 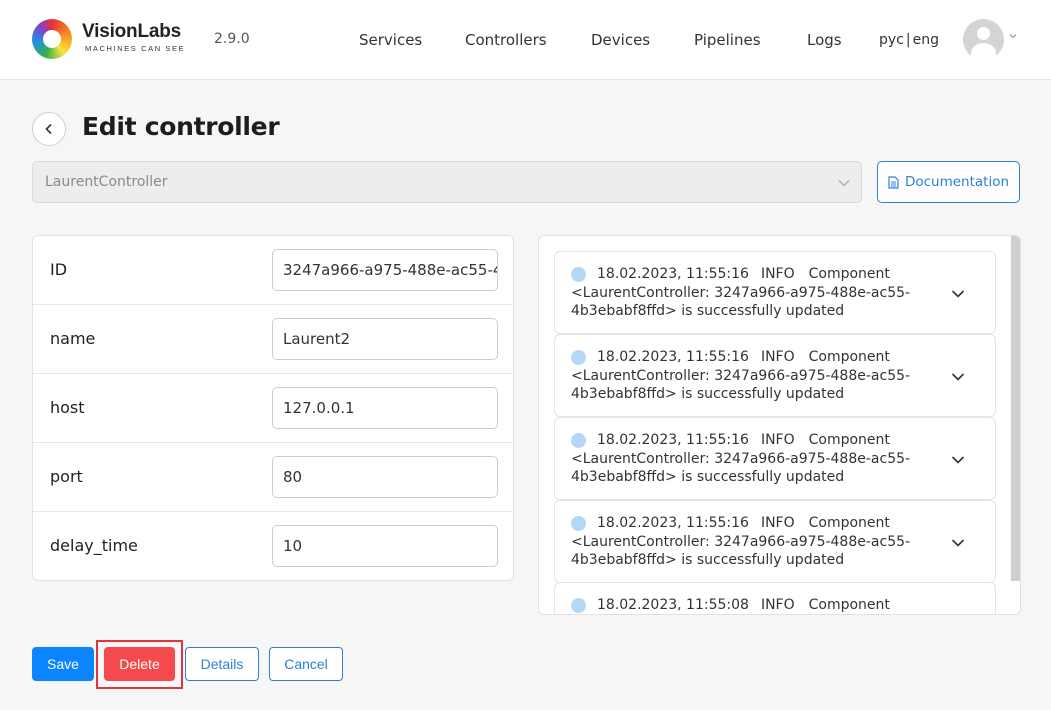 I want to click on log-time: 18.02.2023, 11:55:08, so click(x=673, y=605).